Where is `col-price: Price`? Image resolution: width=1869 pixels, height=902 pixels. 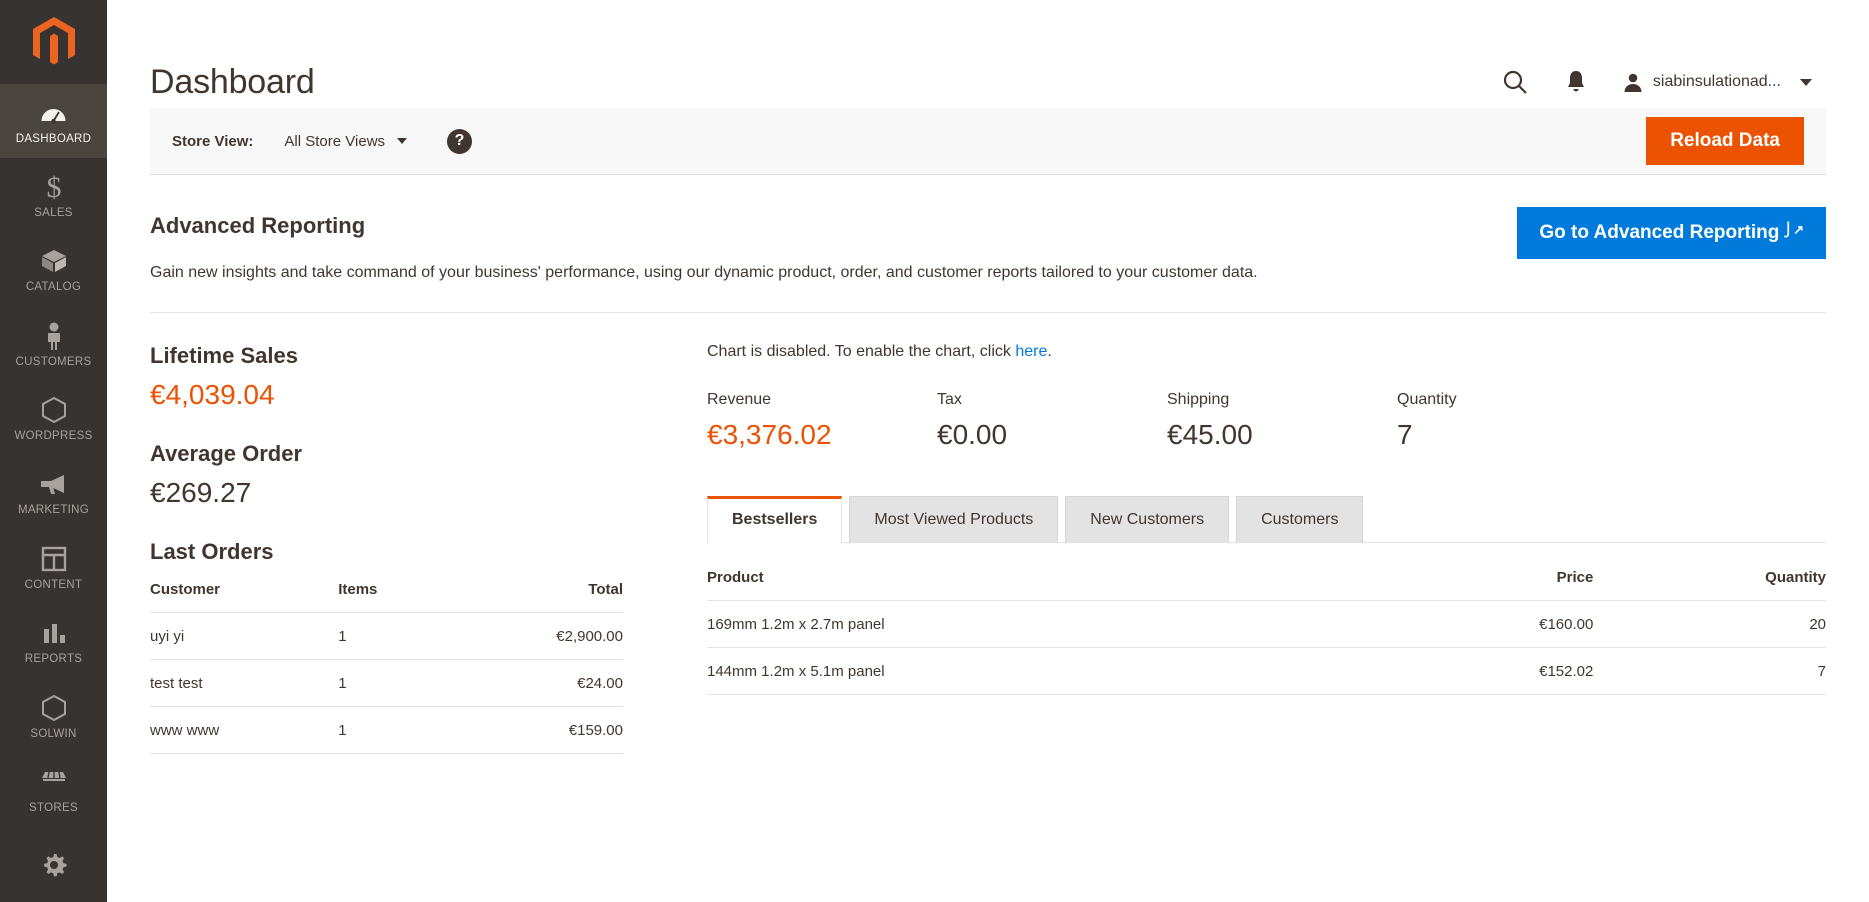
col-price: Price is located at coordinates (1490, 584).